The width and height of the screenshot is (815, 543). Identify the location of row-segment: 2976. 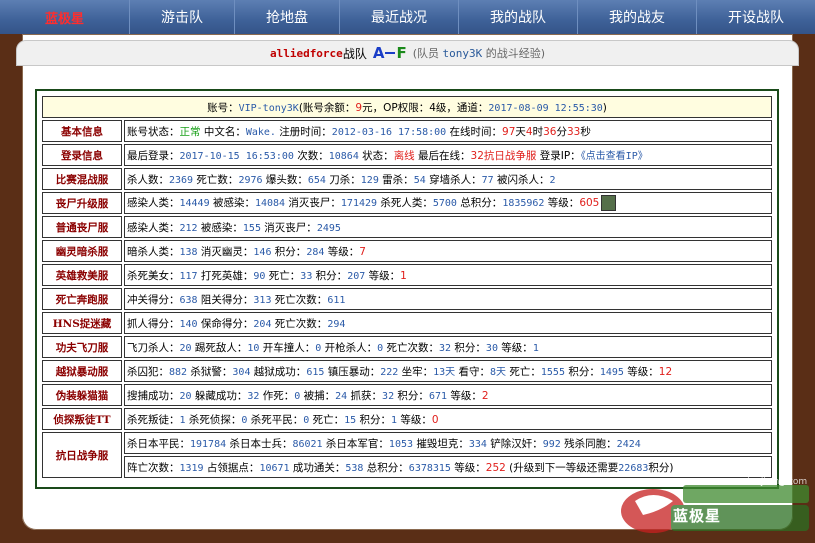
(250, 180).